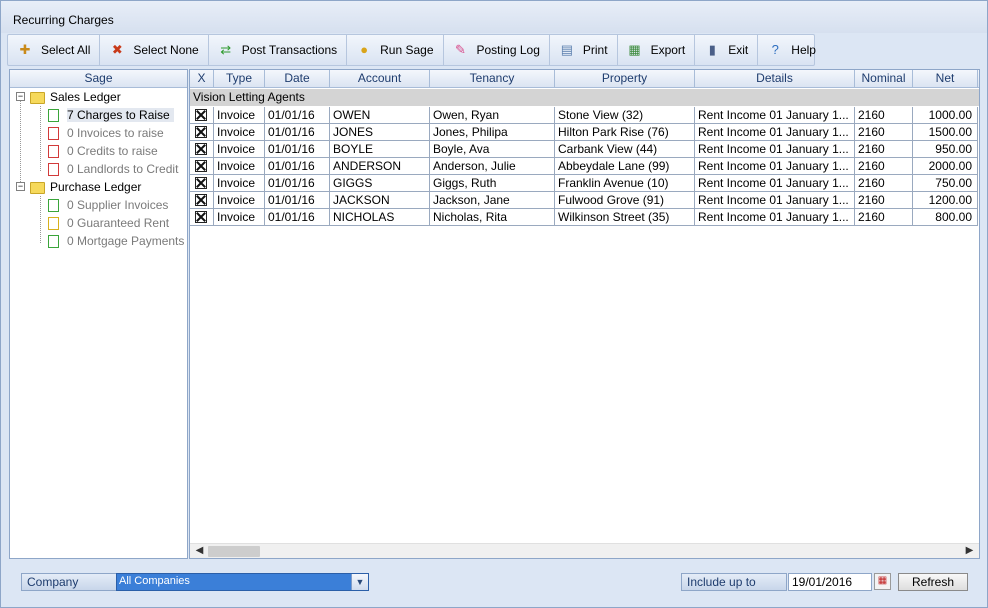  Describe the element at coordinates (775, 79) in the screenshot. I see `column-header-details: Details` at that location.